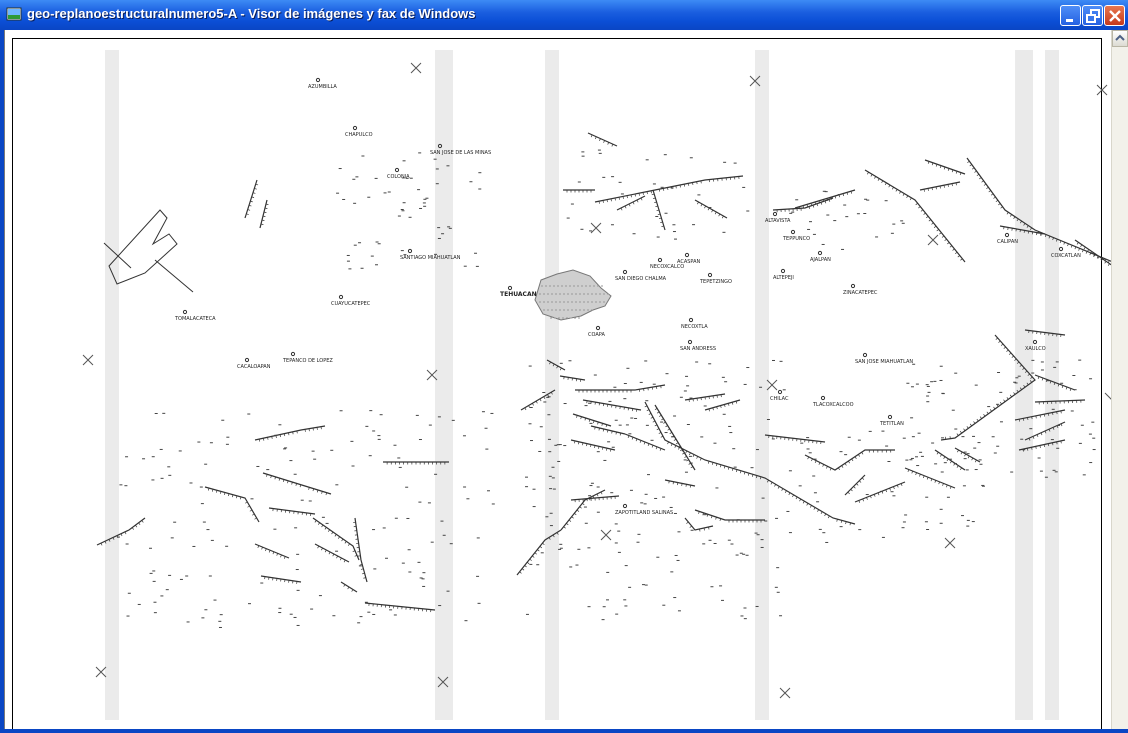  Describe the element at coordinates (460, 153) in the screenshot. I see `place-label: SAN JOSE DE LAS MINAS` at that location.